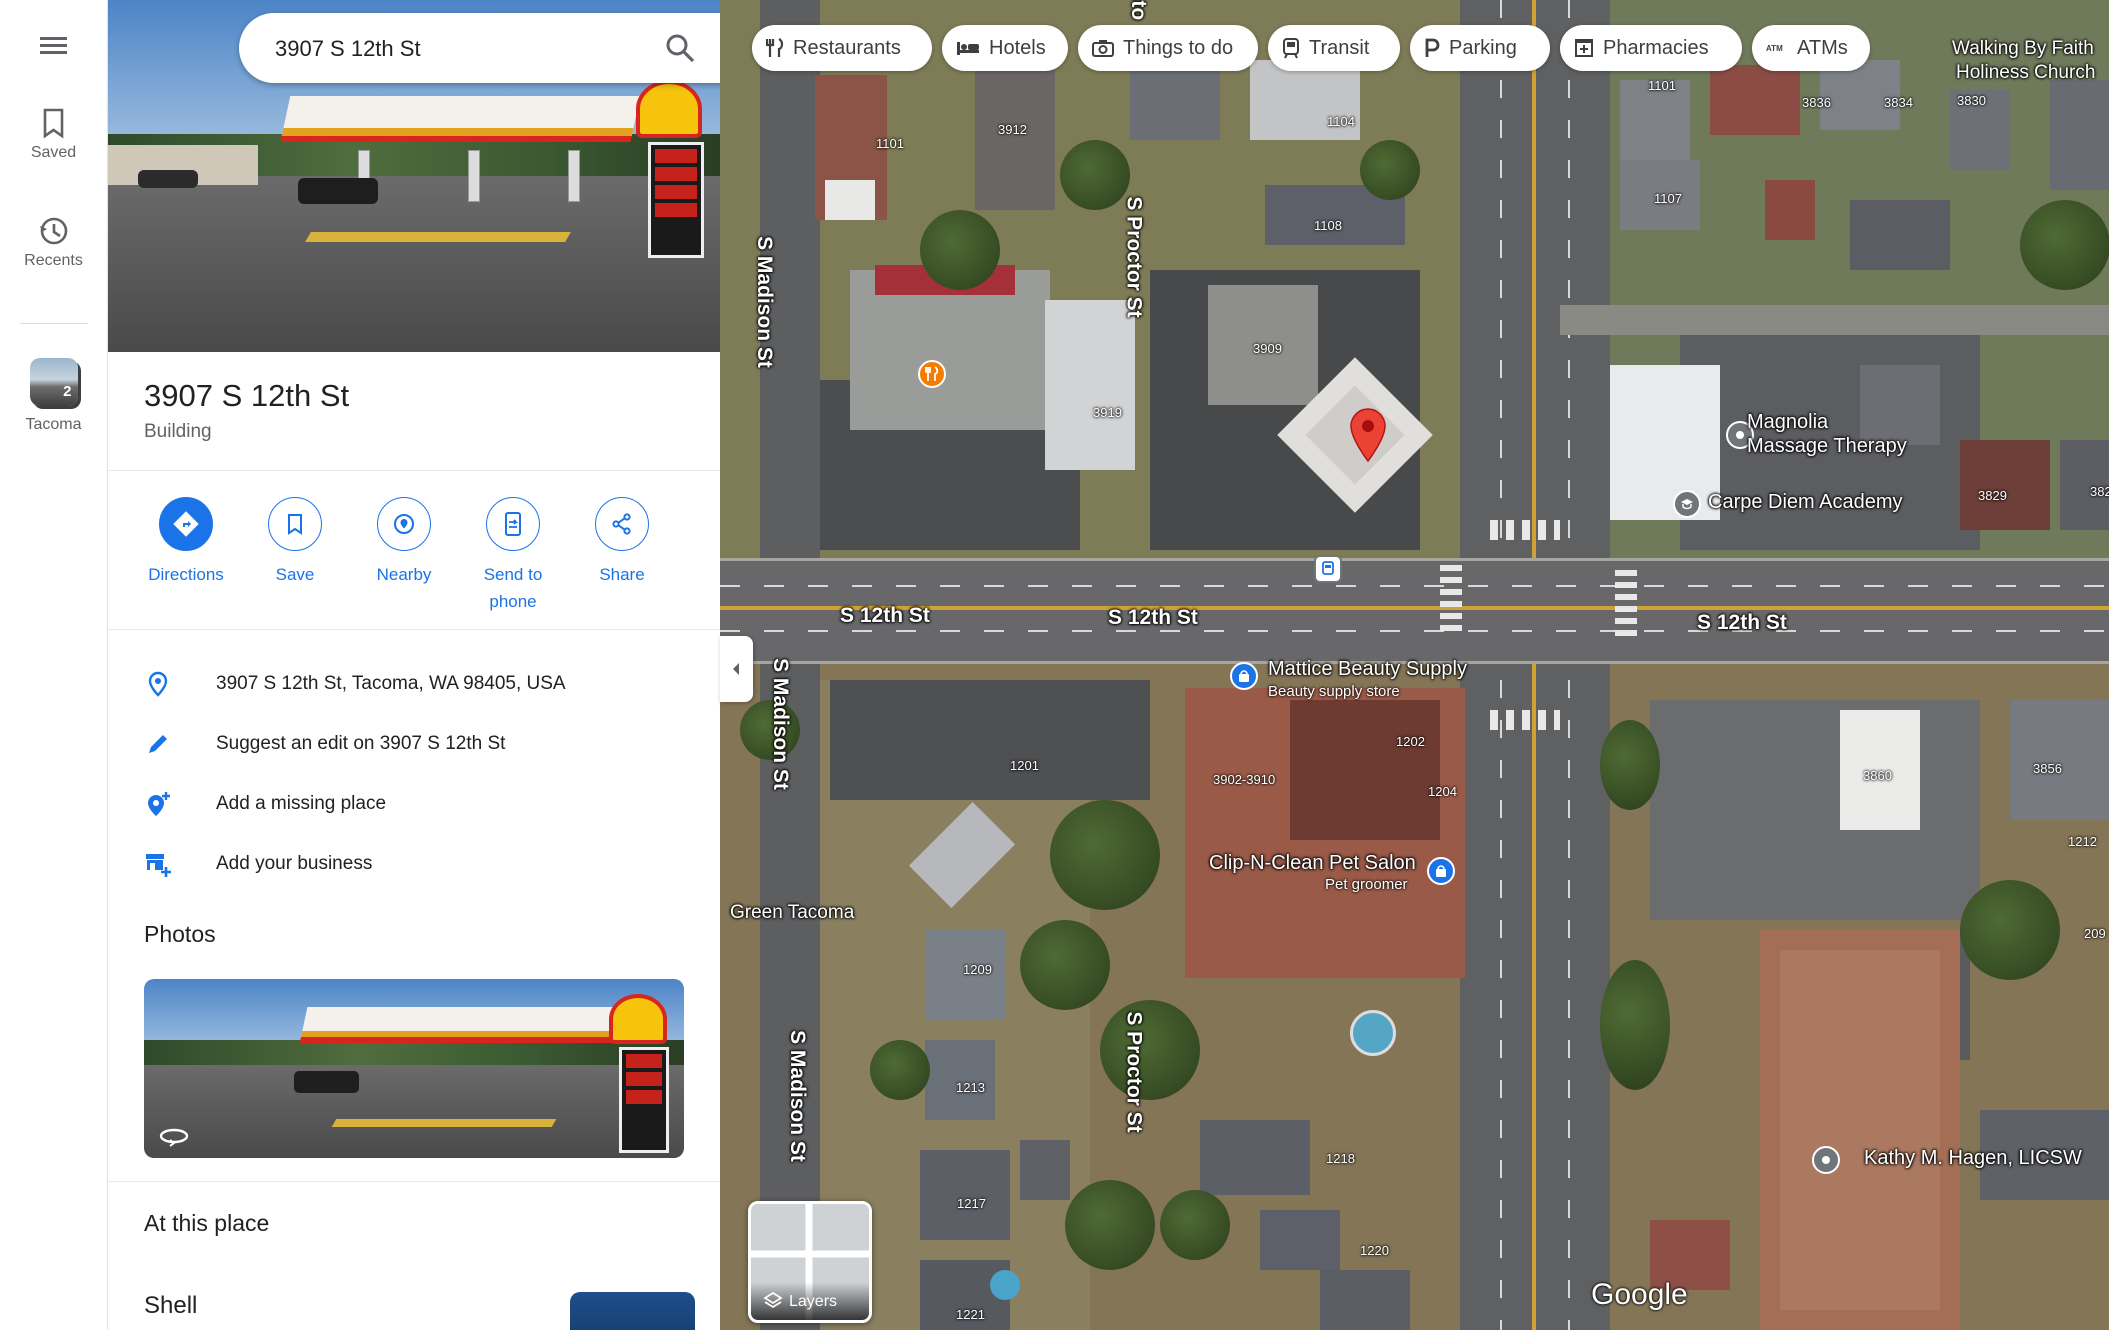  What do you see at coordinates (513, 556) in the screenshot?
I see `send-to-phone-button: Send to phone` at bounding box center [513, 556].